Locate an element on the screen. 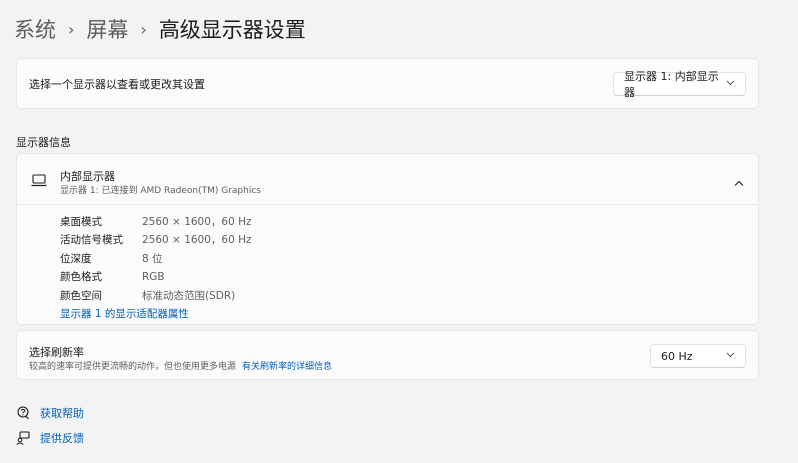  property-row: 颜色空间 标准动态范围(SDR) is located at coordinates (156, 295).